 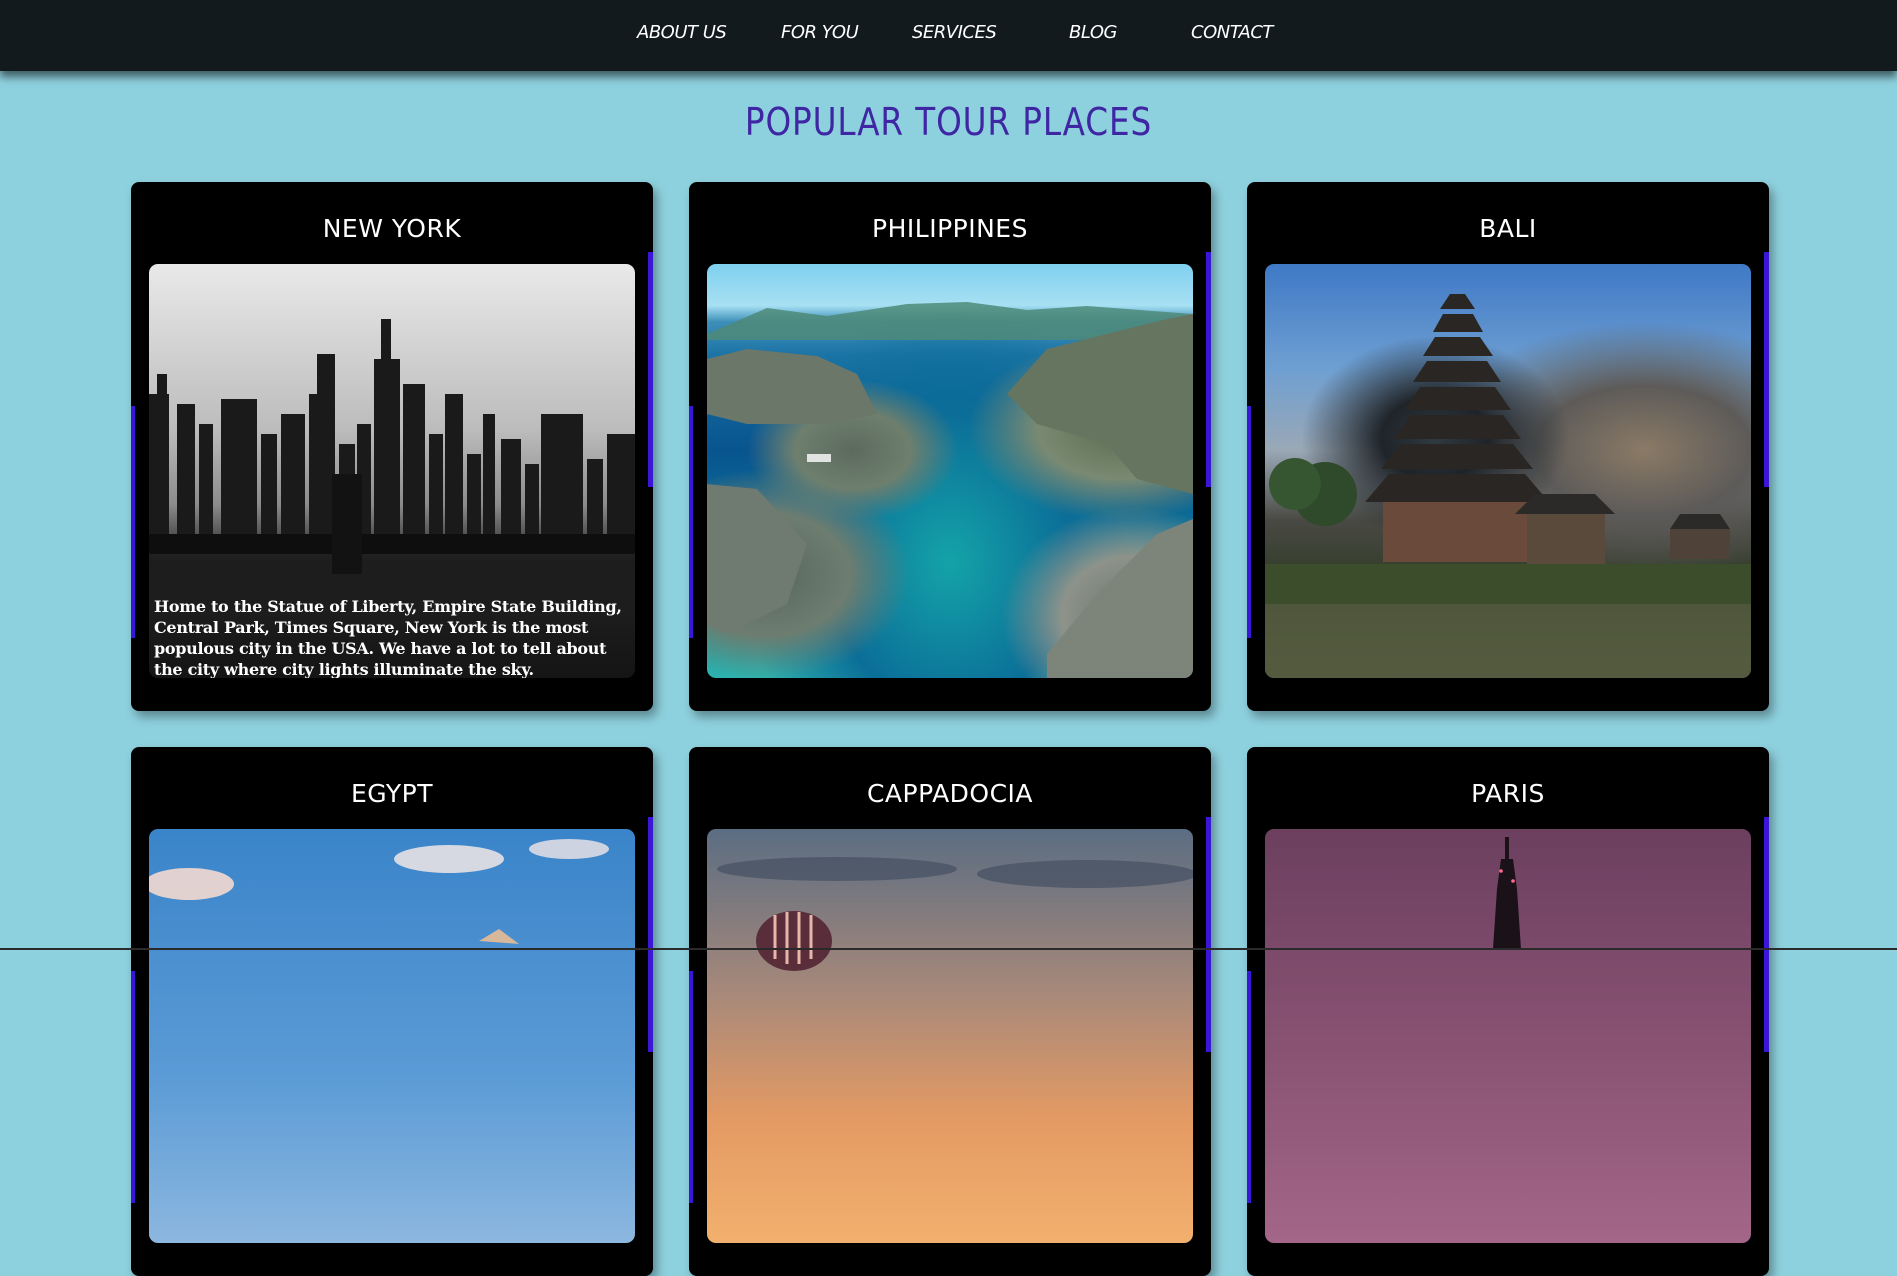 I want to click on nav-item-services: SERVICES, so click(x=954, y=32).